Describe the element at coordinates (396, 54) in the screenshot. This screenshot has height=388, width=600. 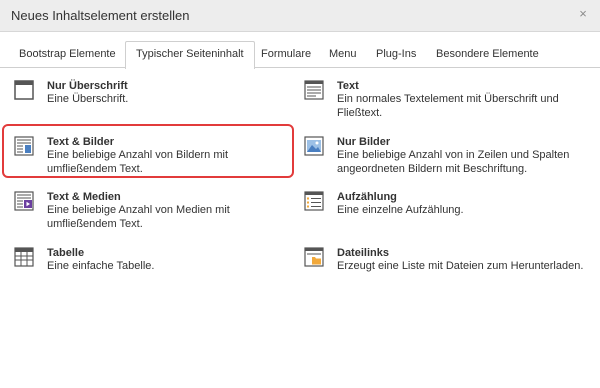
I see `tab-plug-ins: Plug-Ins` at that location.